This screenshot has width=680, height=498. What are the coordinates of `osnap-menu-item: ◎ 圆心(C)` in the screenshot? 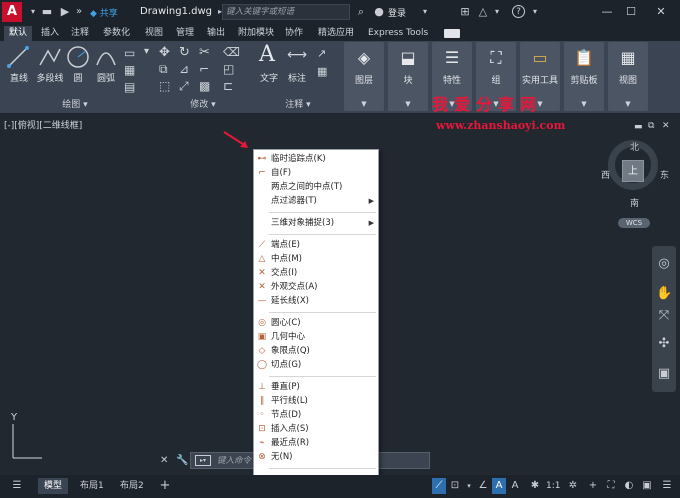 It's located at (316, 323).